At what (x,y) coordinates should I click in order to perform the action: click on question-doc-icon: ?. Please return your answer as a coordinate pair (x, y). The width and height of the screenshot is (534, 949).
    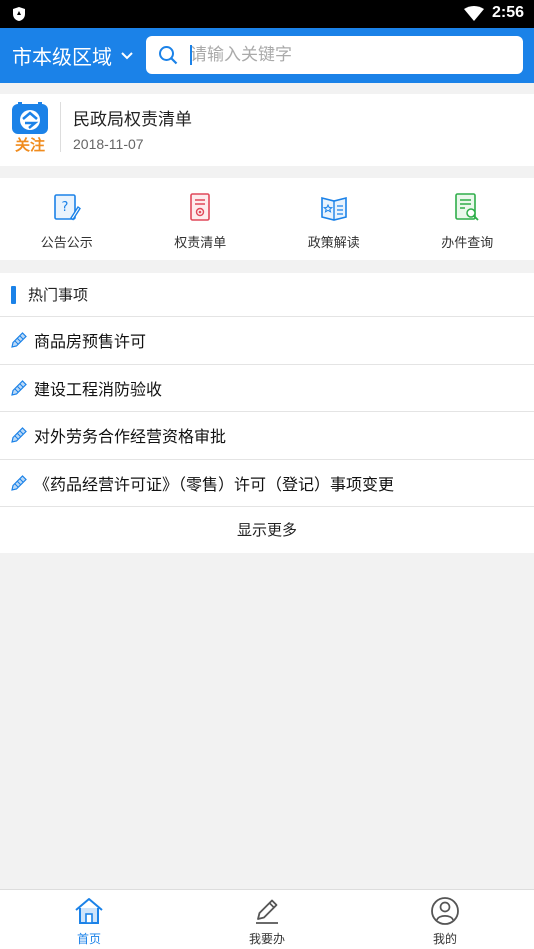
    Looking at the image, I should click on (67, 207).